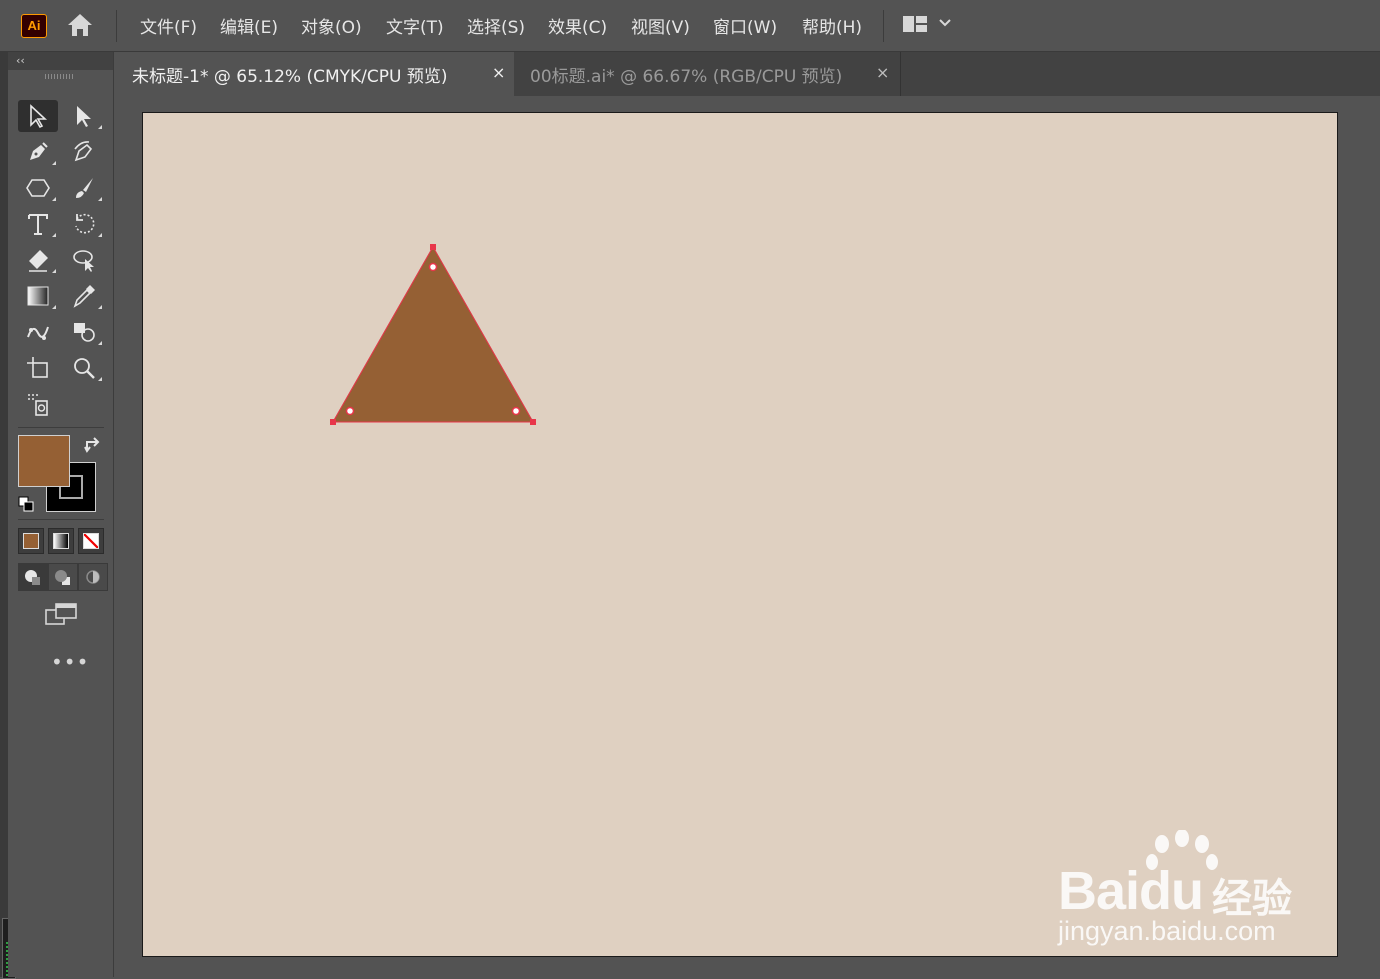 The height and width of the screenshot is (979, 1380). I want to click on type-t-icon, so click(38, 224).